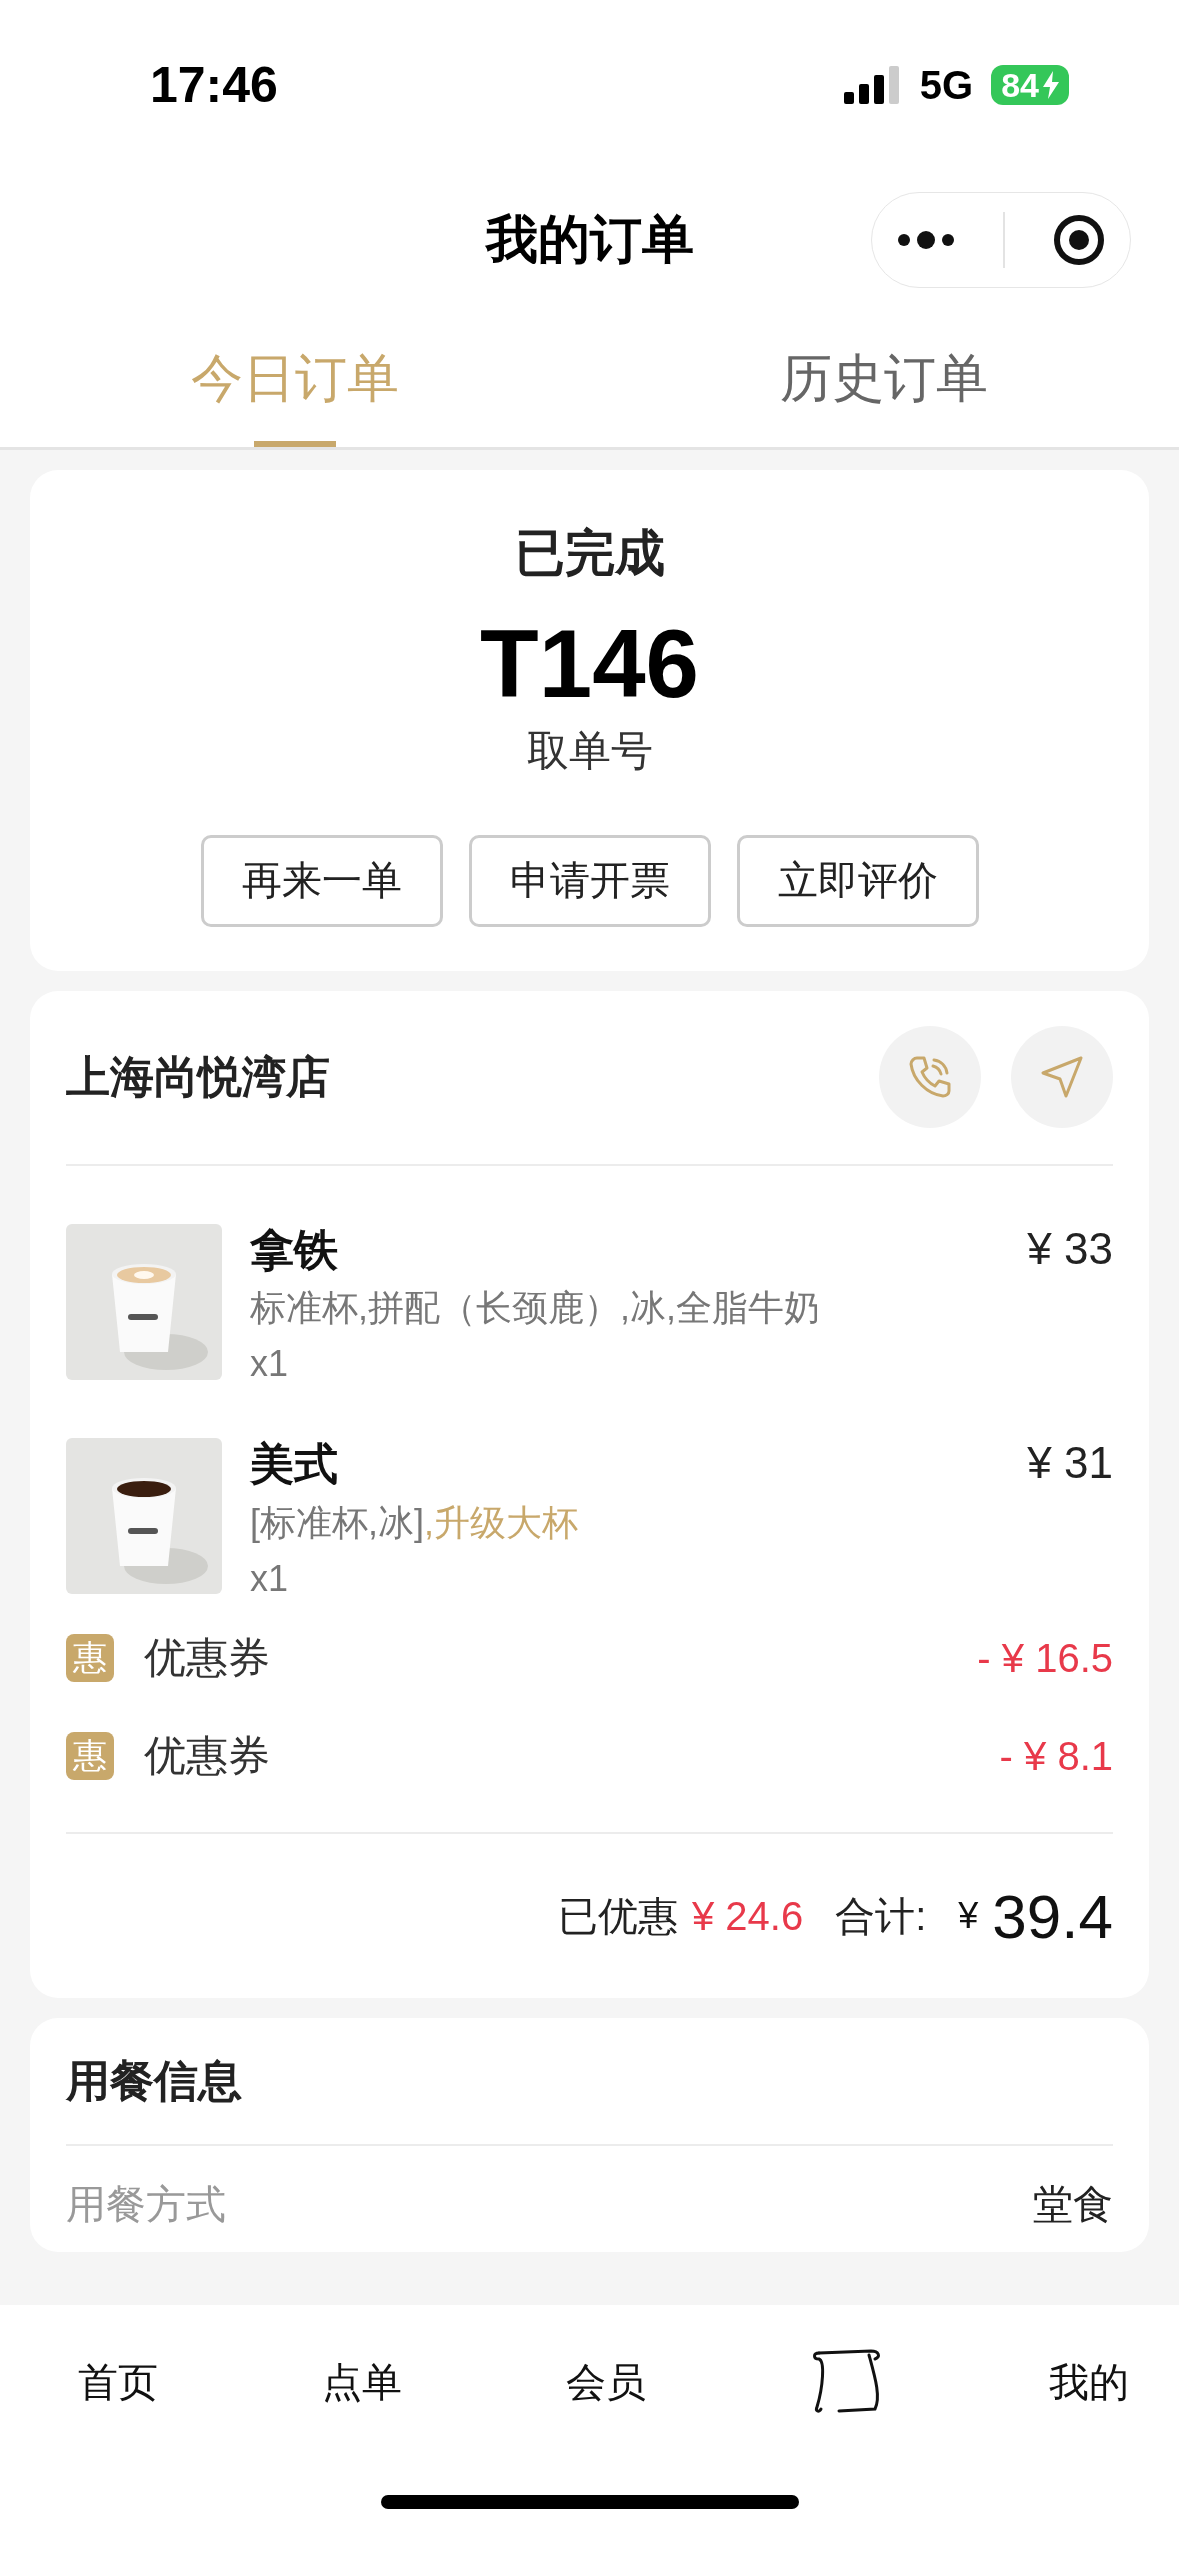  Describe the element at coordinates (146, 2204) in the screenshot. I see `info-label: 用餐方式` at that location.